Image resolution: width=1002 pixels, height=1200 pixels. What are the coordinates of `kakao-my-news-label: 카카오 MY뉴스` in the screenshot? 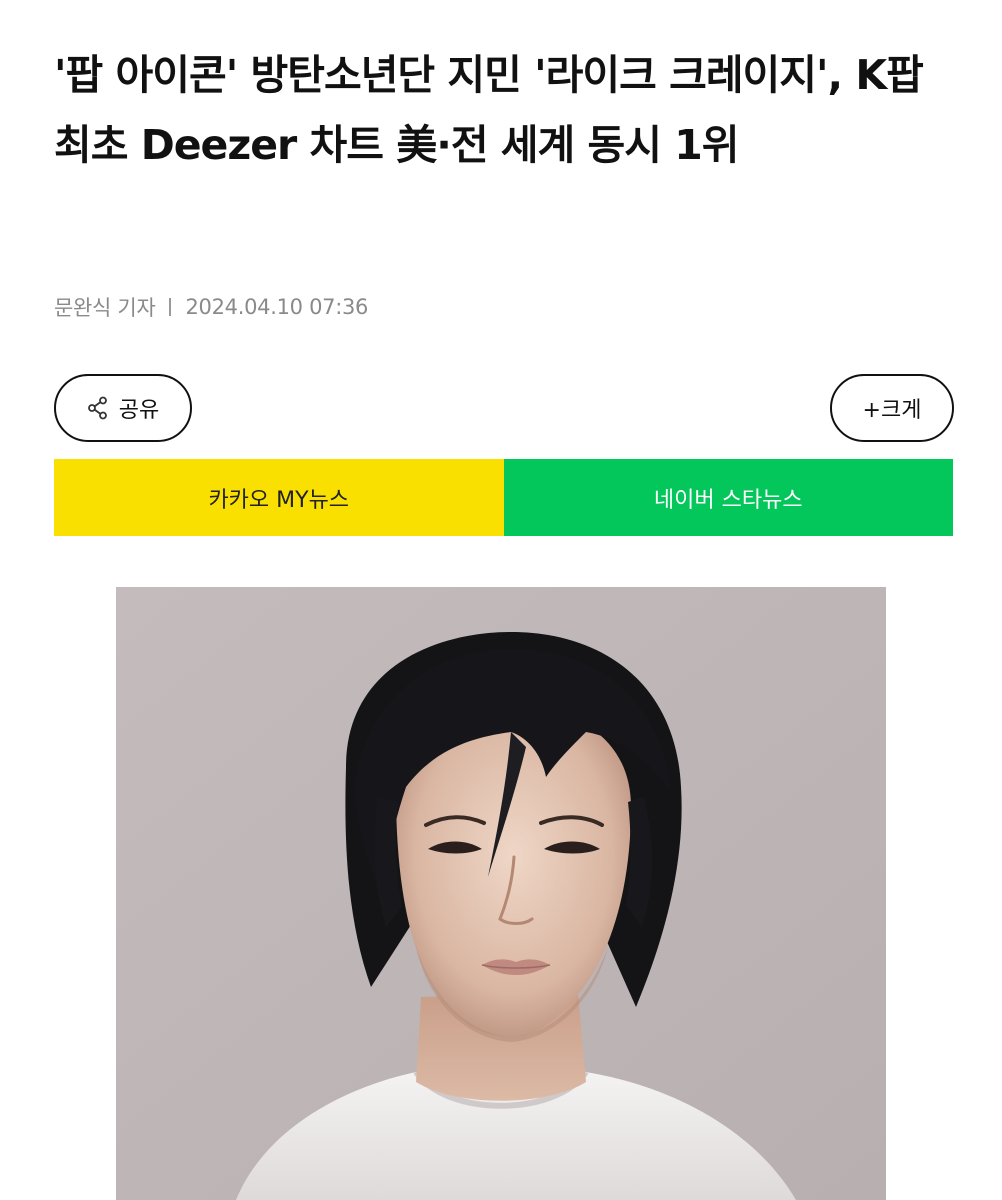 It's located at (279, 500).